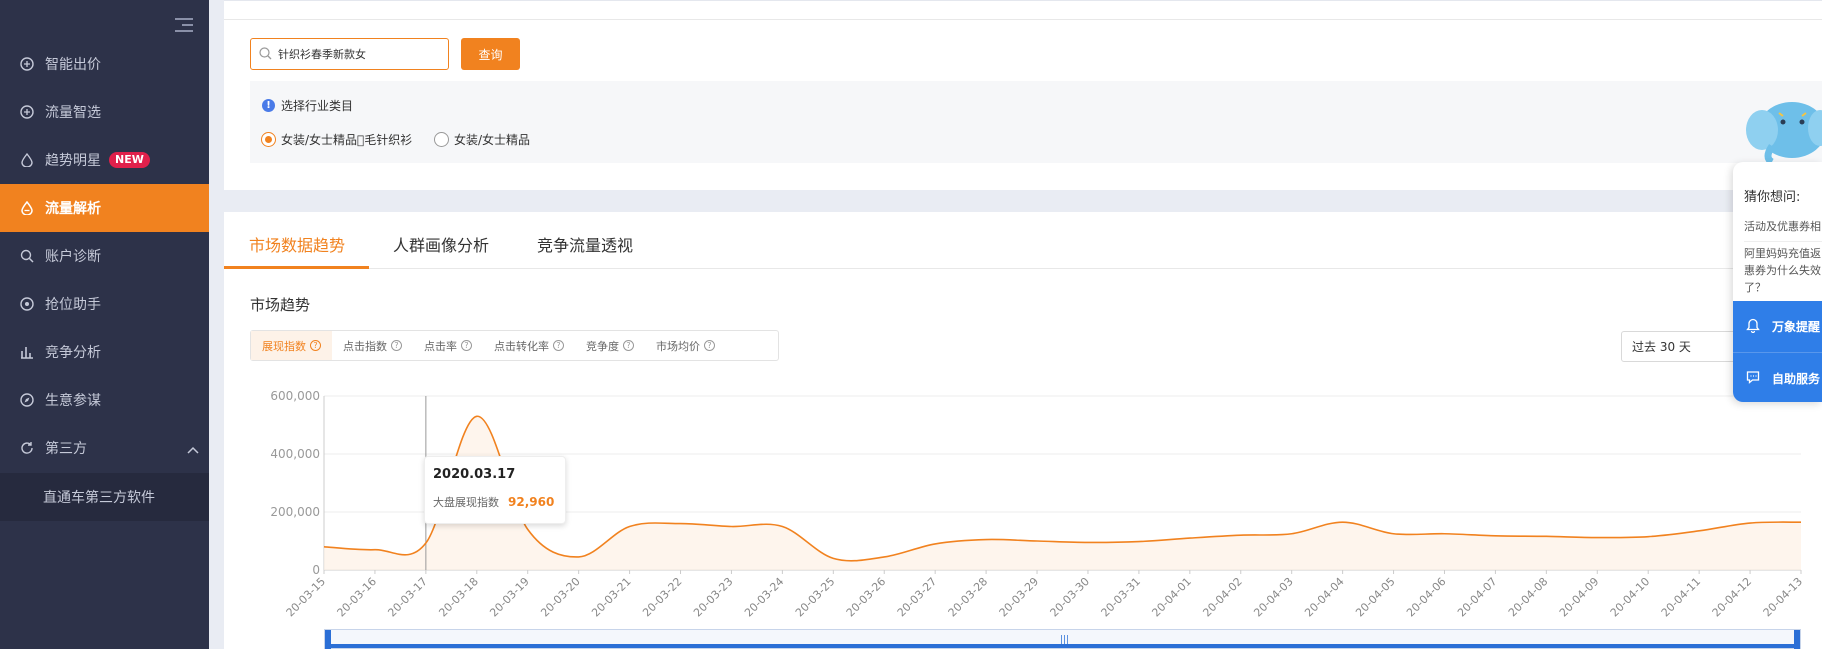 The height and width of the screenshot is (649, 1822). What do you see at coordinates (73, 305) in the screenshot?
I see `sidebar-item-label: 抢位助手` at bounding box center [73, 305].